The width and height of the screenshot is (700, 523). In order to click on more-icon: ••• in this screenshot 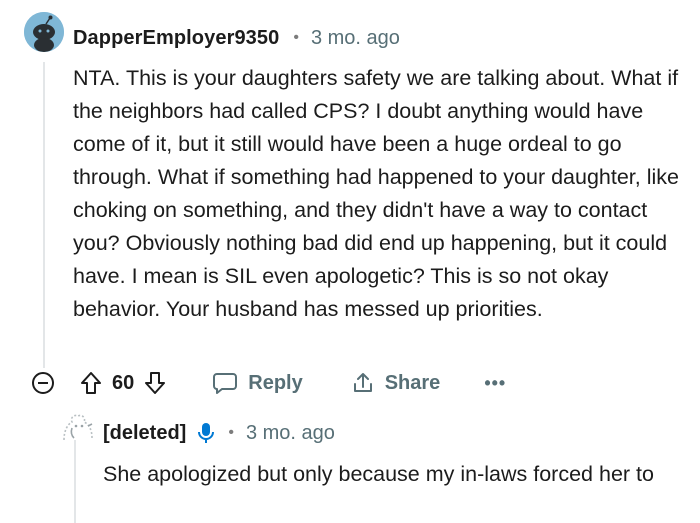, I will do `click(495, 383)`.